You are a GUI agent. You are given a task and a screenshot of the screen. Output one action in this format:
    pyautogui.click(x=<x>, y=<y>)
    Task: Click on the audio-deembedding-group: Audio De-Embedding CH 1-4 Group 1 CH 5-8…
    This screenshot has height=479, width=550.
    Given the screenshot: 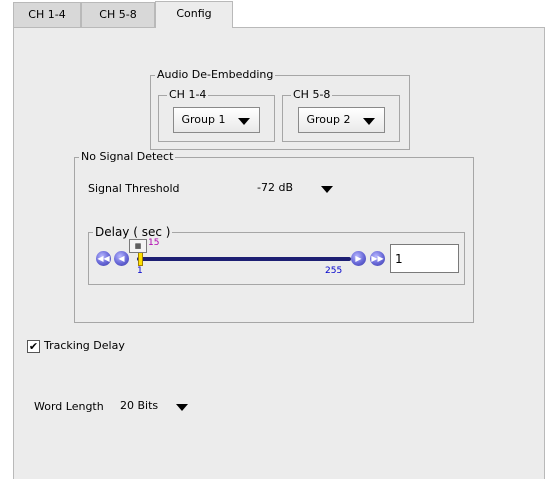 What is the action you would take?
    pyautogui.click(x=280, y=109)
    